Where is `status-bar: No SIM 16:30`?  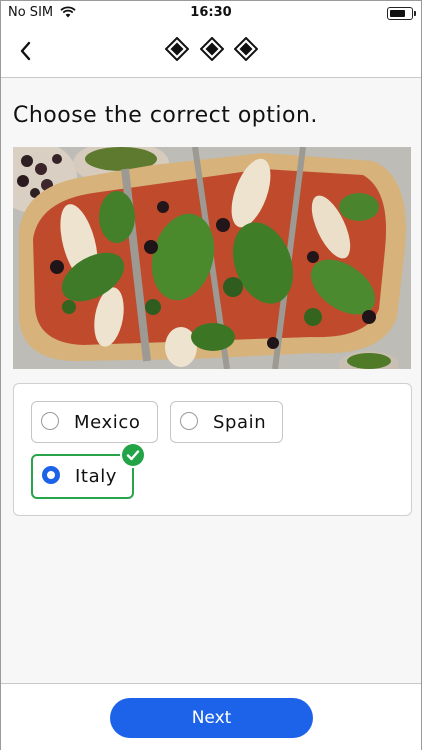 status-bar: No SIM 16:30 is located at coordinates (211, 13).